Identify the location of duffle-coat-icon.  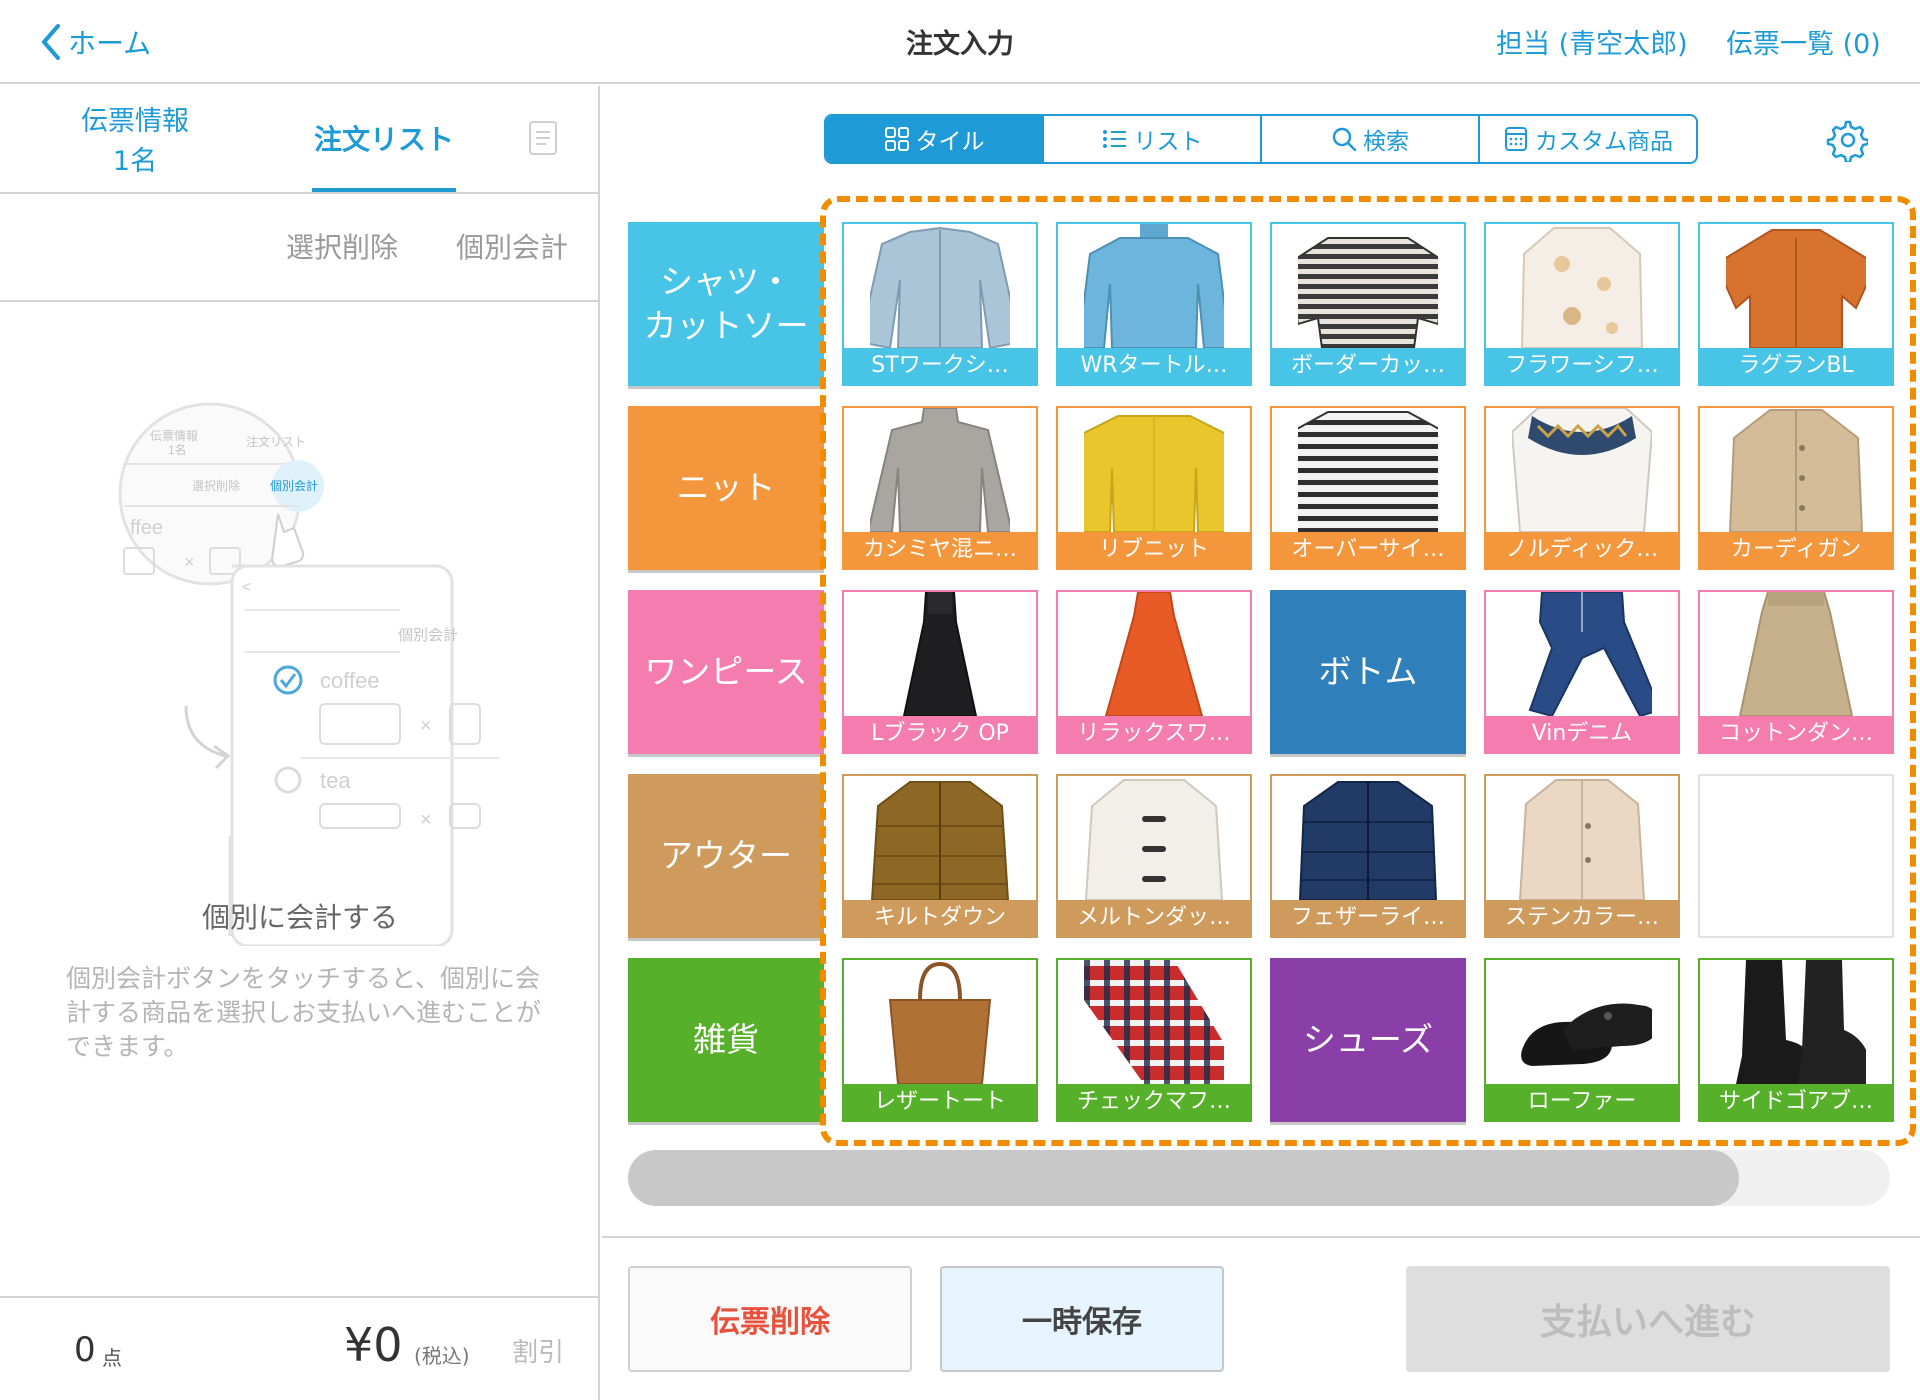
(1154, 838).